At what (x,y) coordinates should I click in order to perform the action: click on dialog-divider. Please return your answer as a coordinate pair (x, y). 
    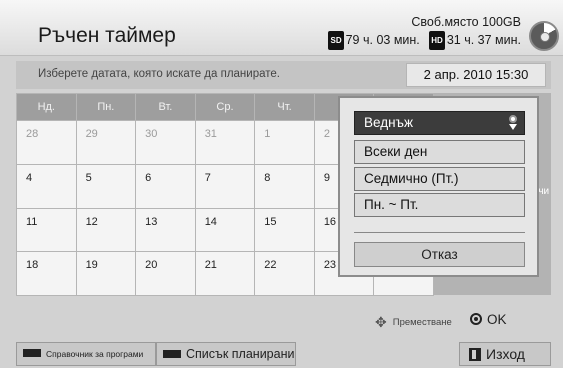
    Looking at the image, I should click on (439, 232).